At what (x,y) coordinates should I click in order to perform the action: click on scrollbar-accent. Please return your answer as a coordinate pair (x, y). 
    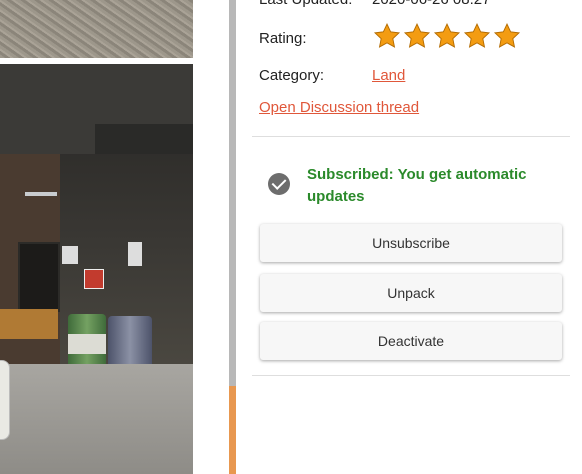
    Looking at the image, I should click on (232, 430).